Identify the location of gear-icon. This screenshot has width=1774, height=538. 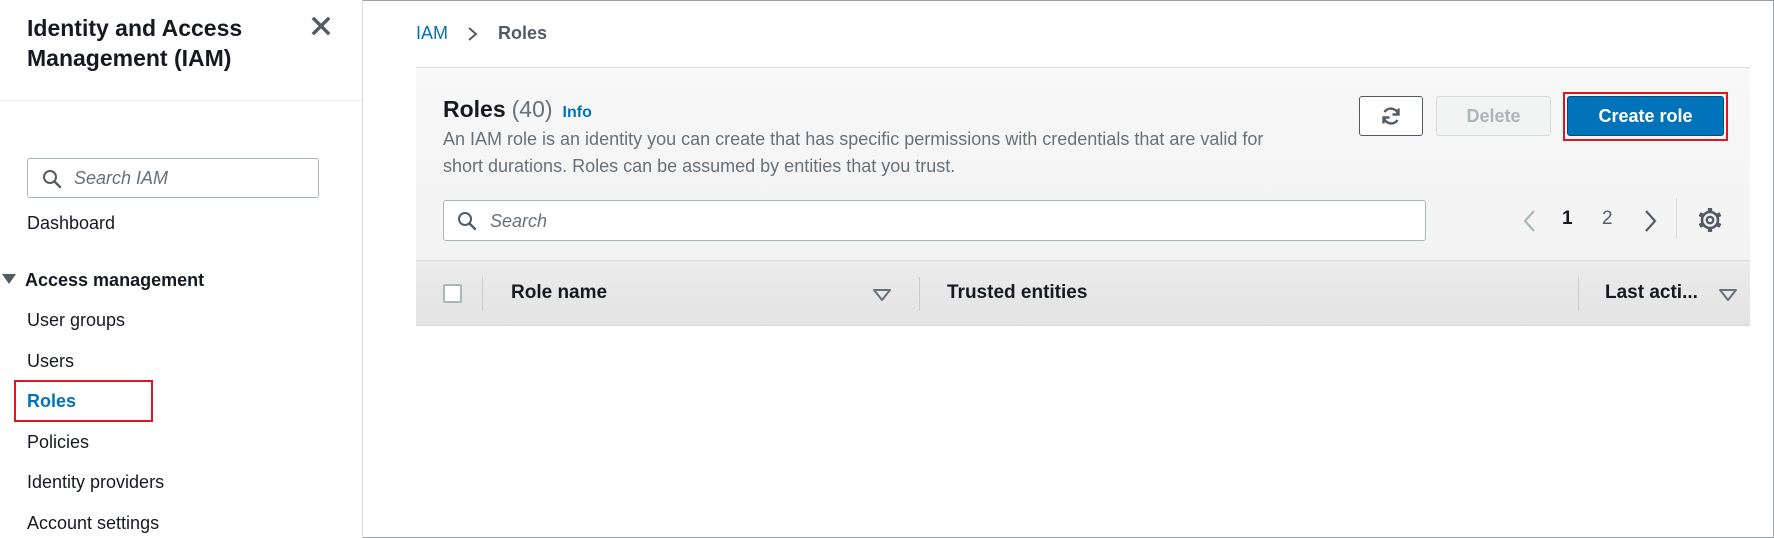
(1710, 220).